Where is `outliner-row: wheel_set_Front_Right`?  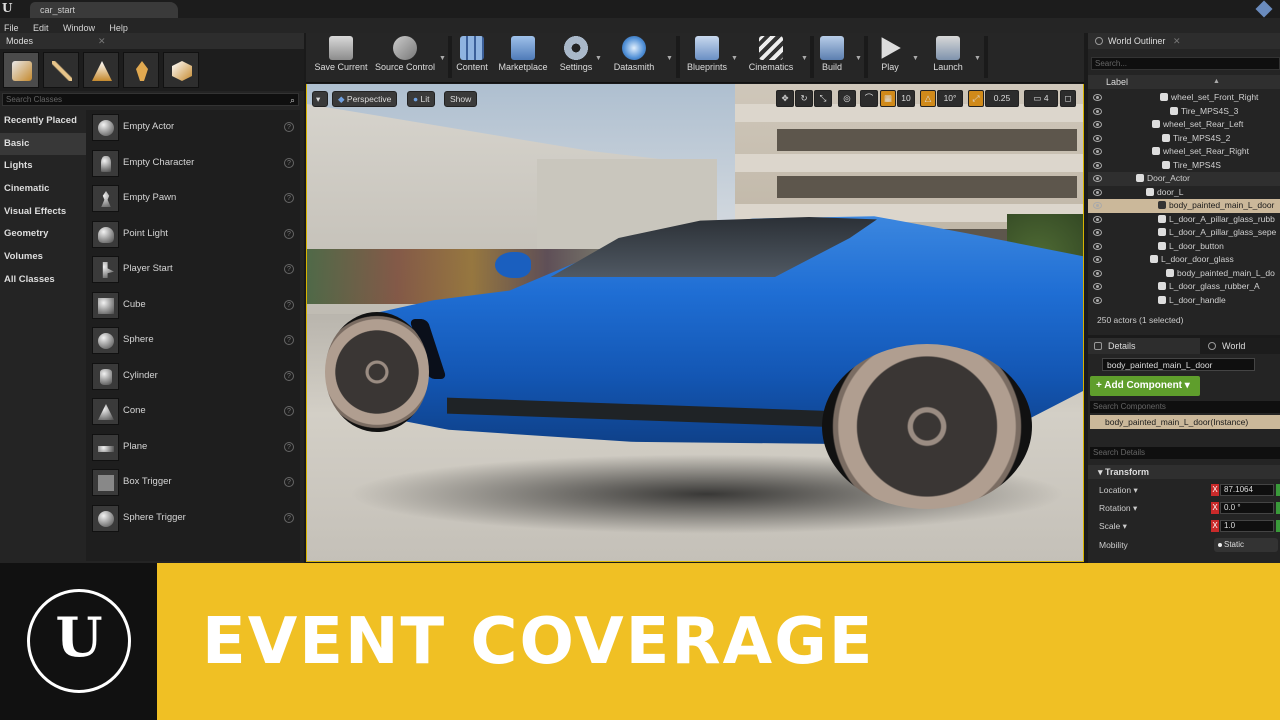 outliner-row: wheel_set_Front_Right is located at coordinates (1184, 98).